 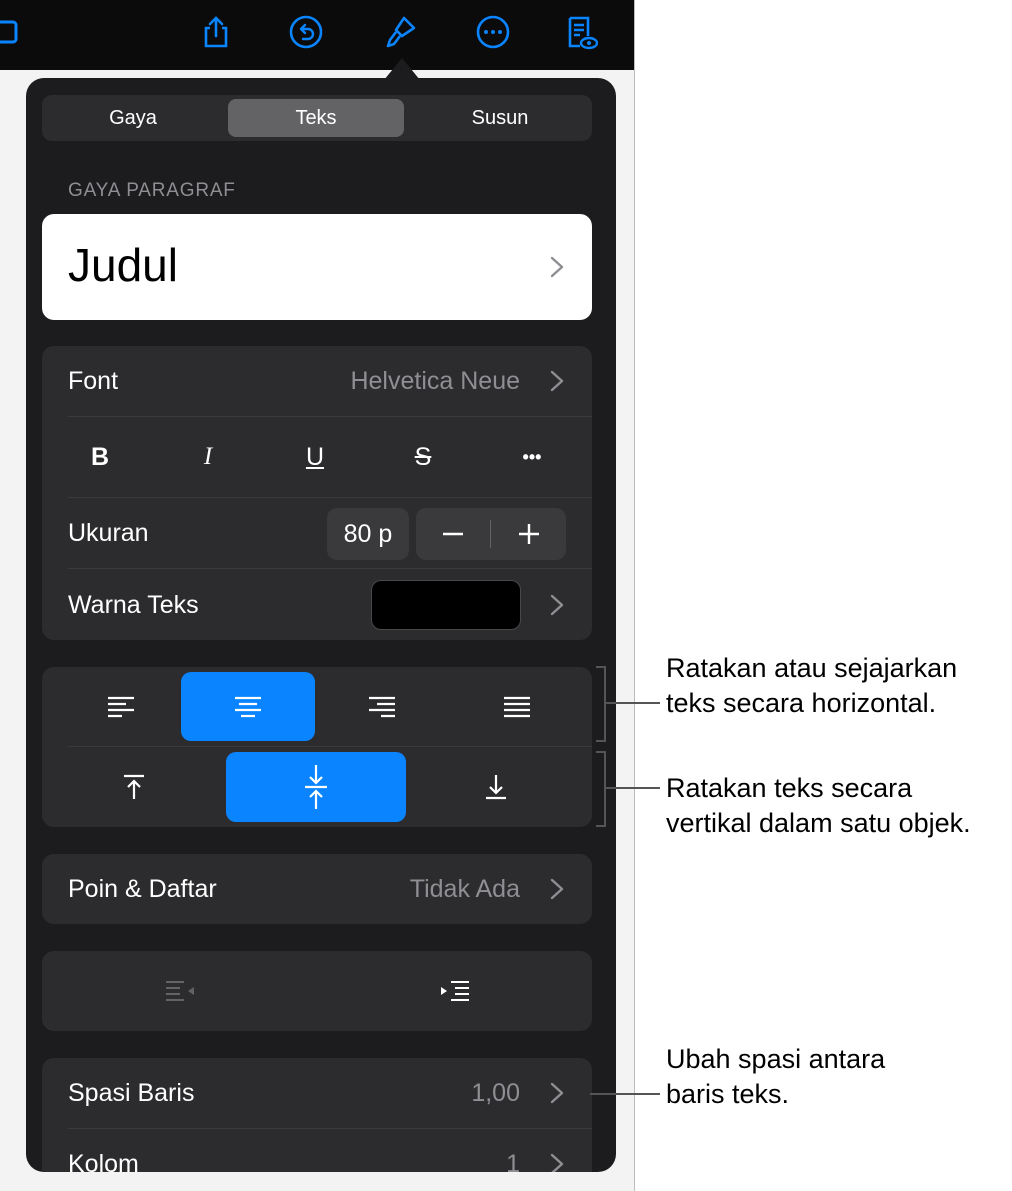 I want to click on minus-icon, so click(x=453, y=534).